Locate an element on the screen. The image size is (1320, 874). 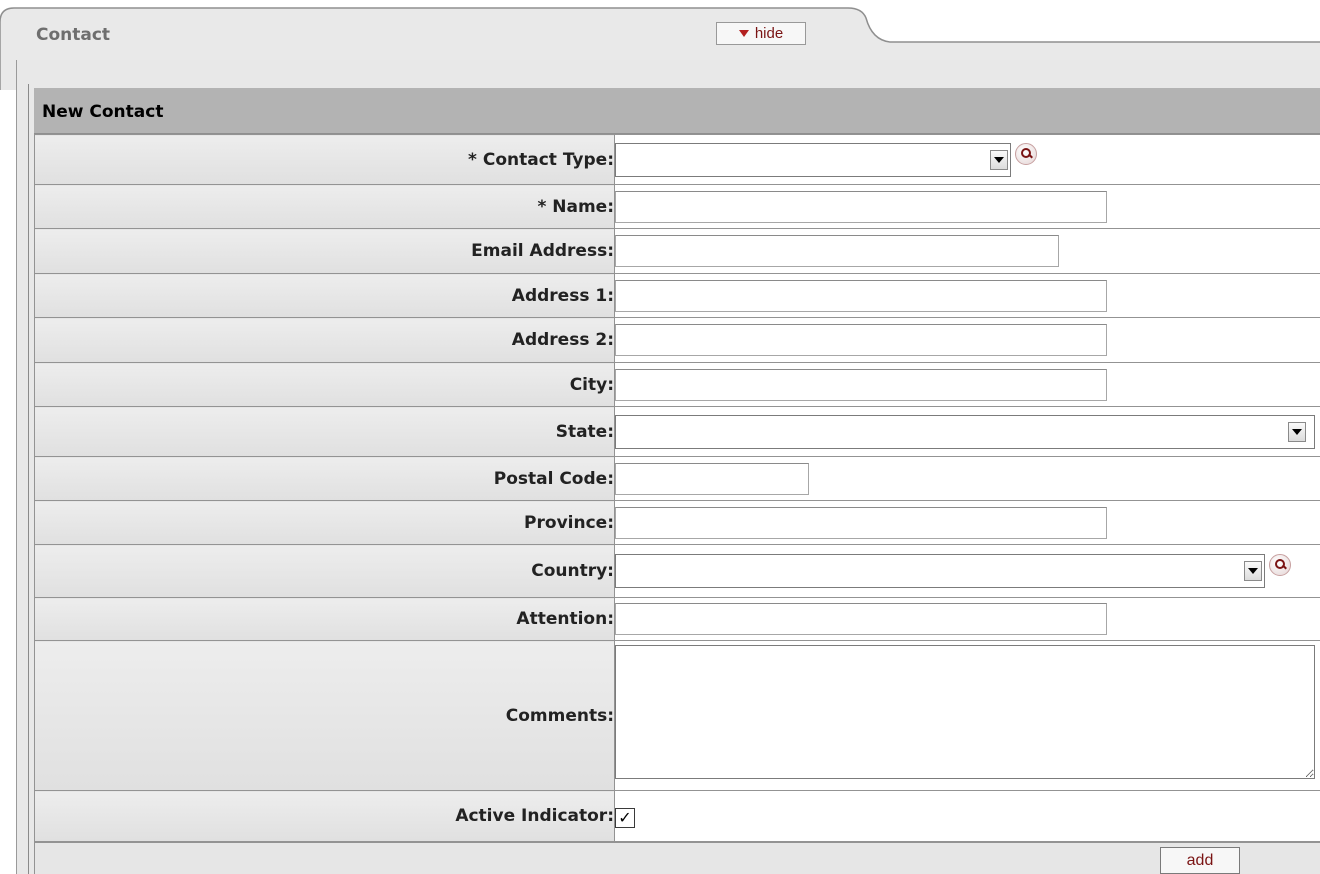
address2-label: Address 2: is located at coordinates (324, 340).